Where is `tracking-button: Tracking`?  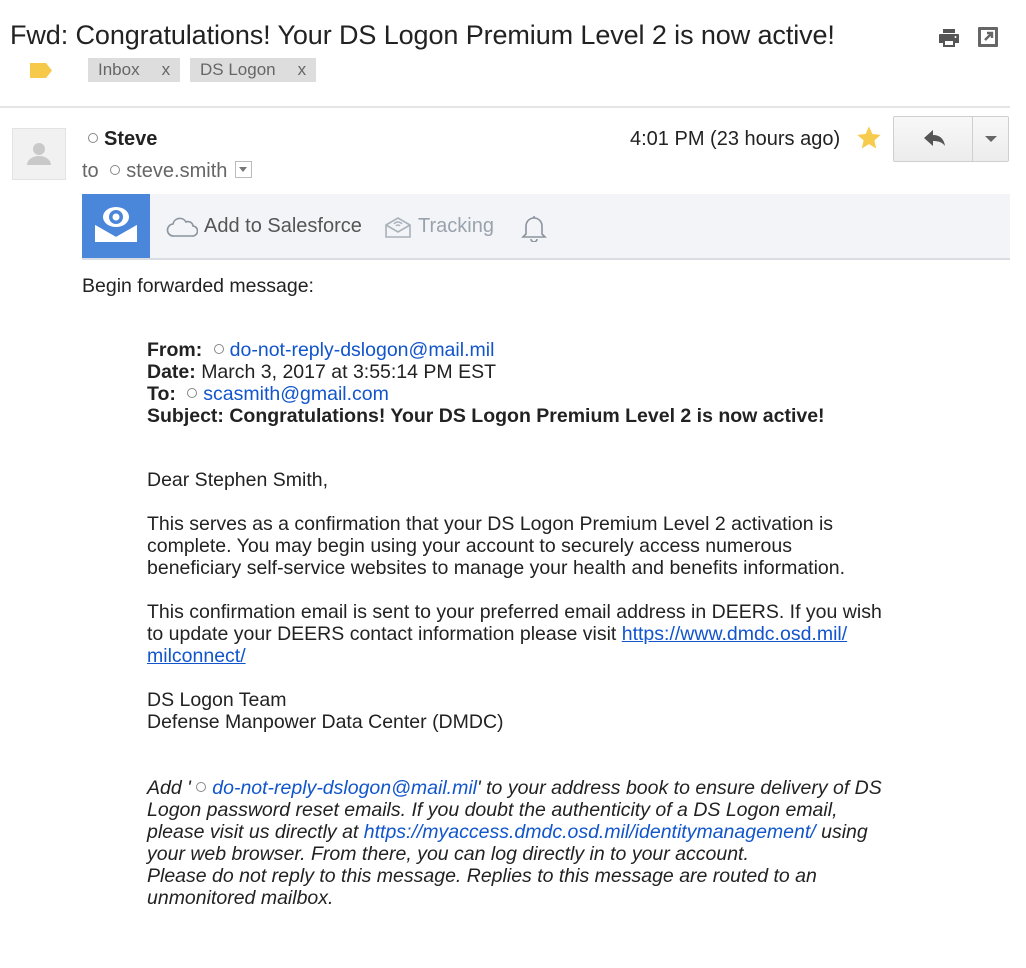
tracking-button: Tracking is located at coordinates (439, 226).